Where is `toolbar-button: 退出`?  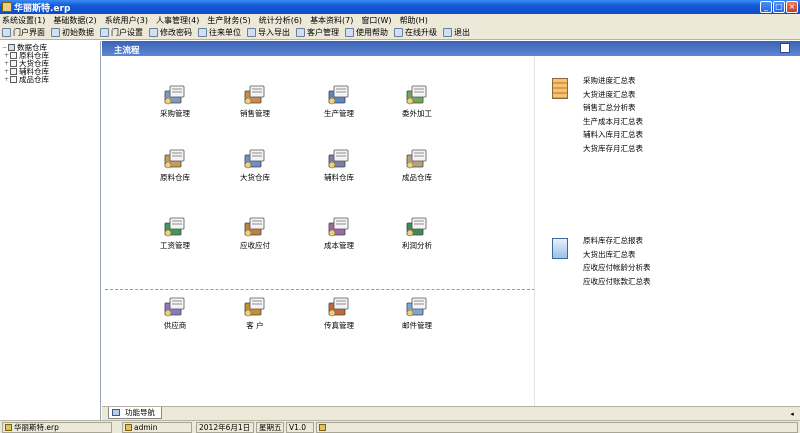
toolbar-button: 退出 is located at coordinates (456, 32).